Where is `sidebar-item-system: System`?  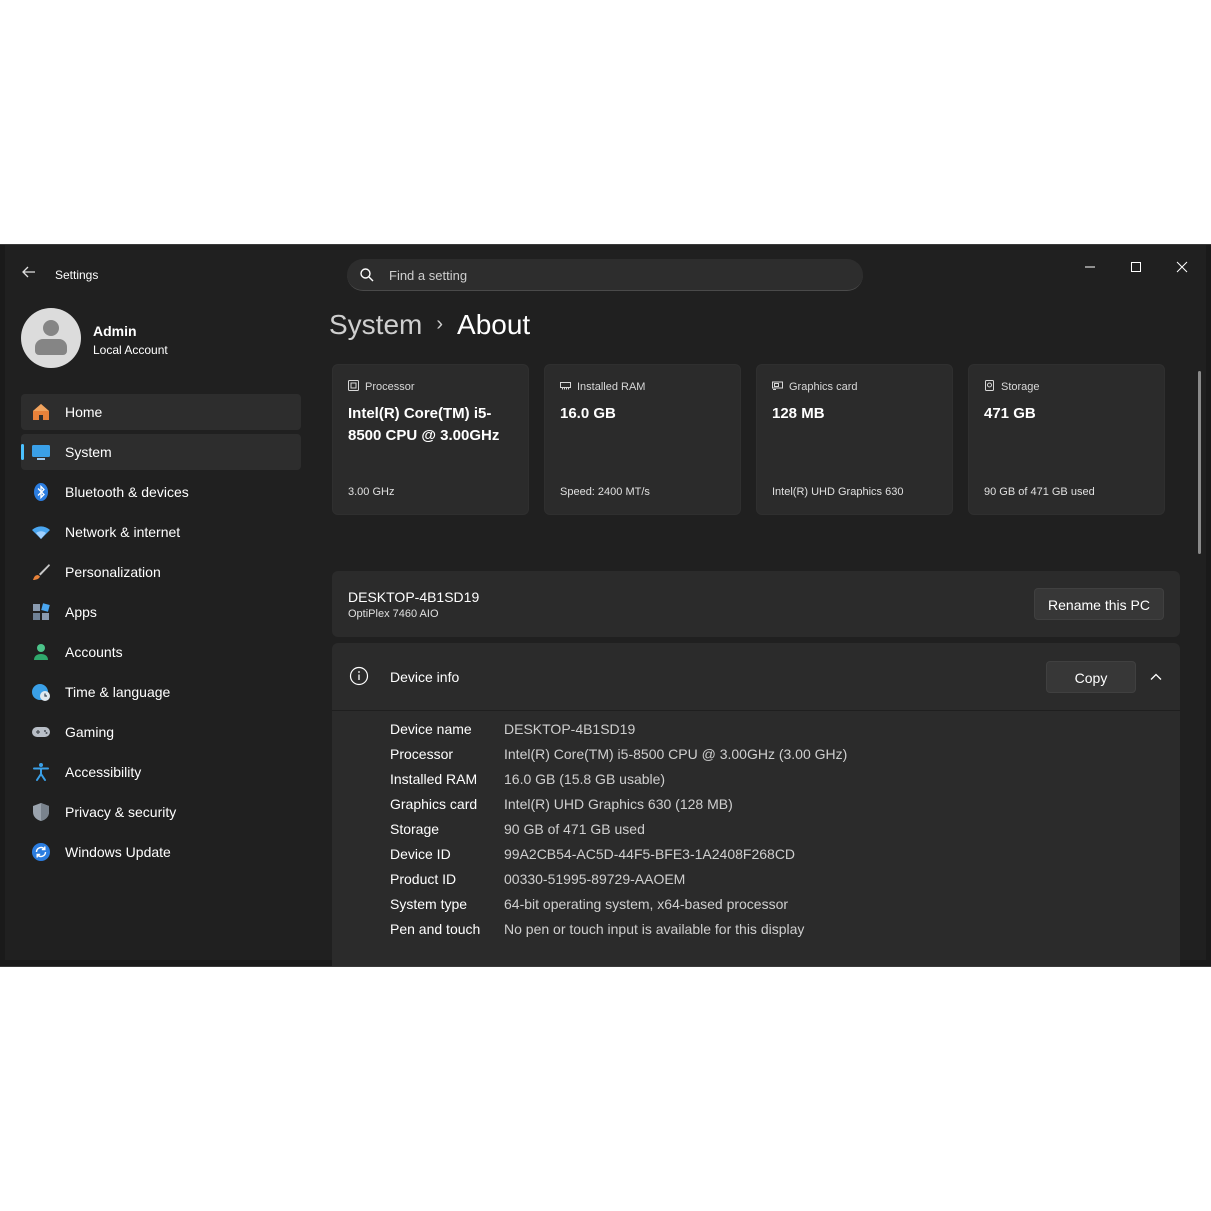 sidebar-item-system: System is located at coordinates (161, 452).